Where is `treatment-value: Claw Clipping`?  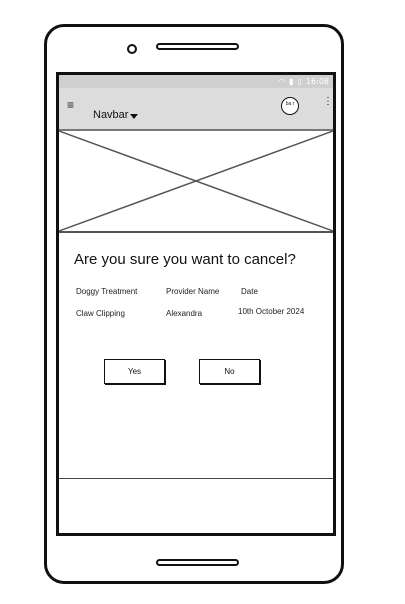 treatment-value: Claw Clipping is located at coordinates (100, 313).